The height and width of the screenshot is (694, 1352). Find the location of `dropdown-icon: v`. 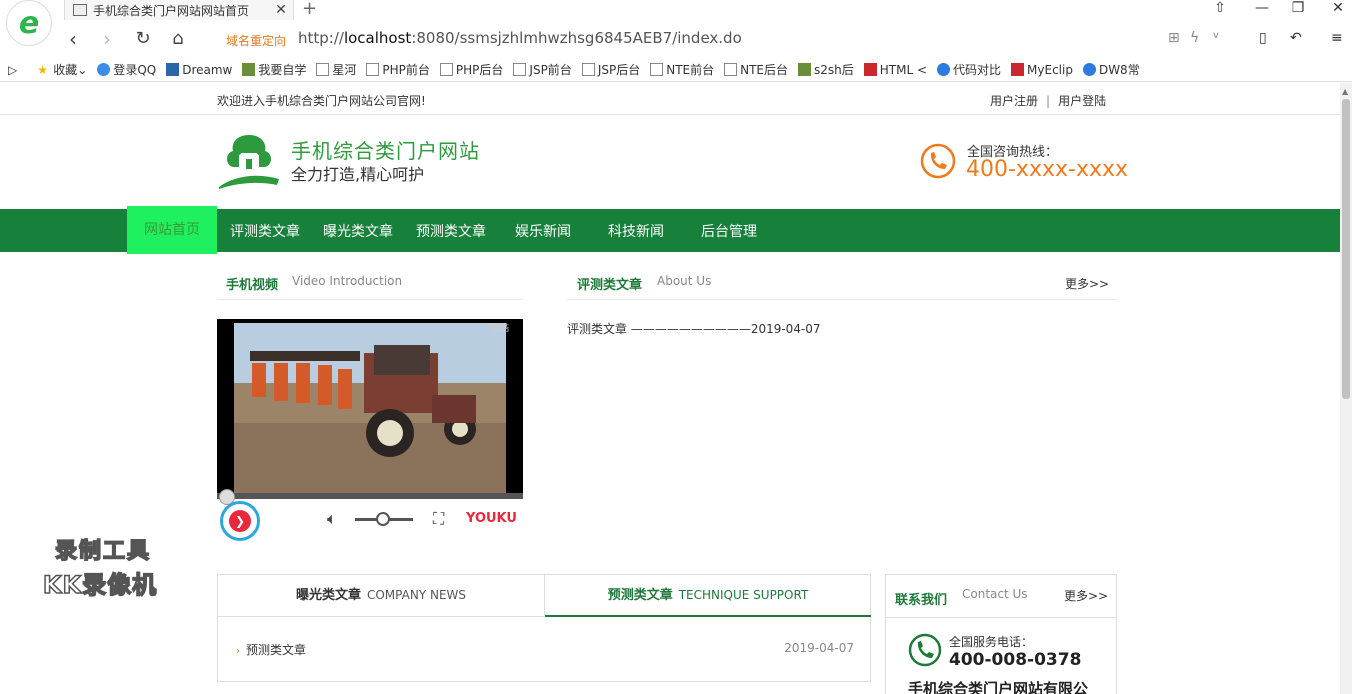

dropdown-icon: v is located at coordinates (1216, 35).